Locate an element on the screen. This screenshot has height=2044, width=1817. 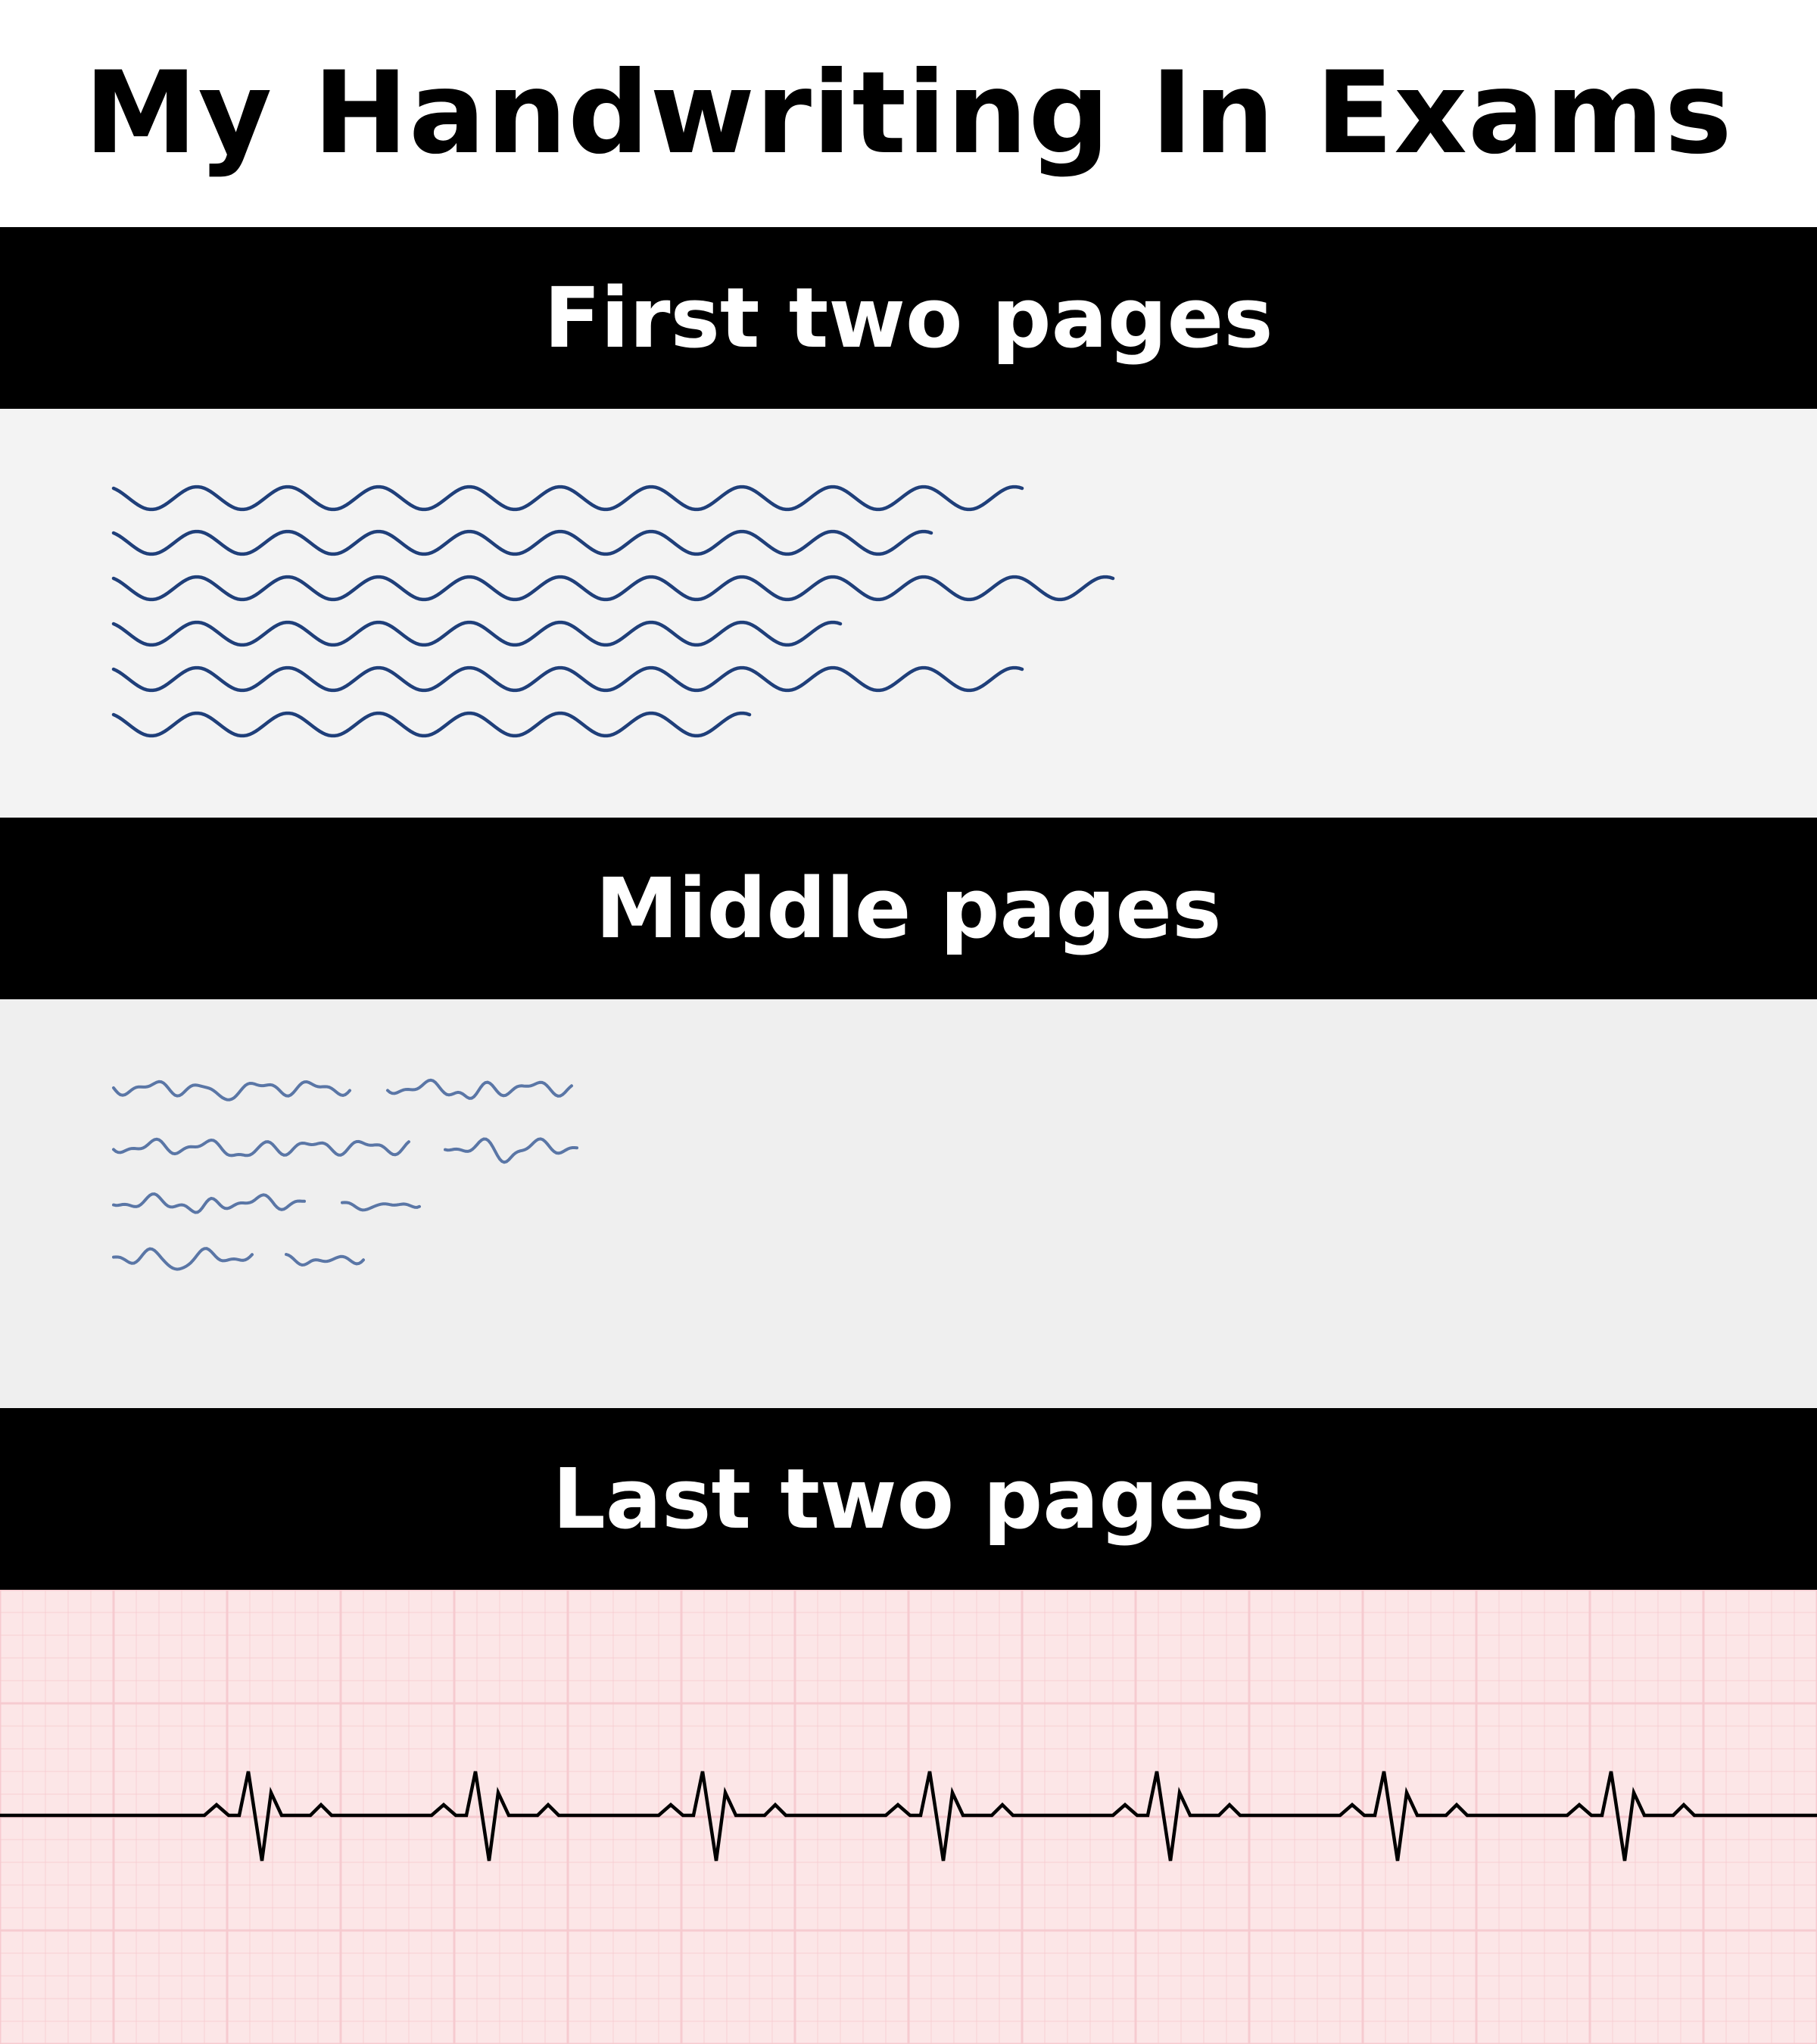
section-header-middle-pages: Middle pages is located at coordinates (908, 909).